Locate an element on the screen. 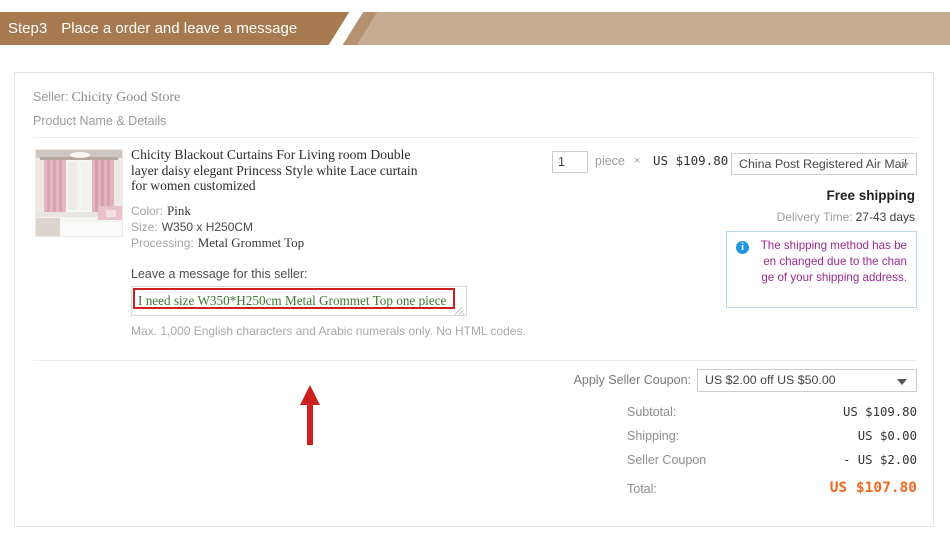  free-shipping-label: Free shipping is located at coordinates (870, 195).